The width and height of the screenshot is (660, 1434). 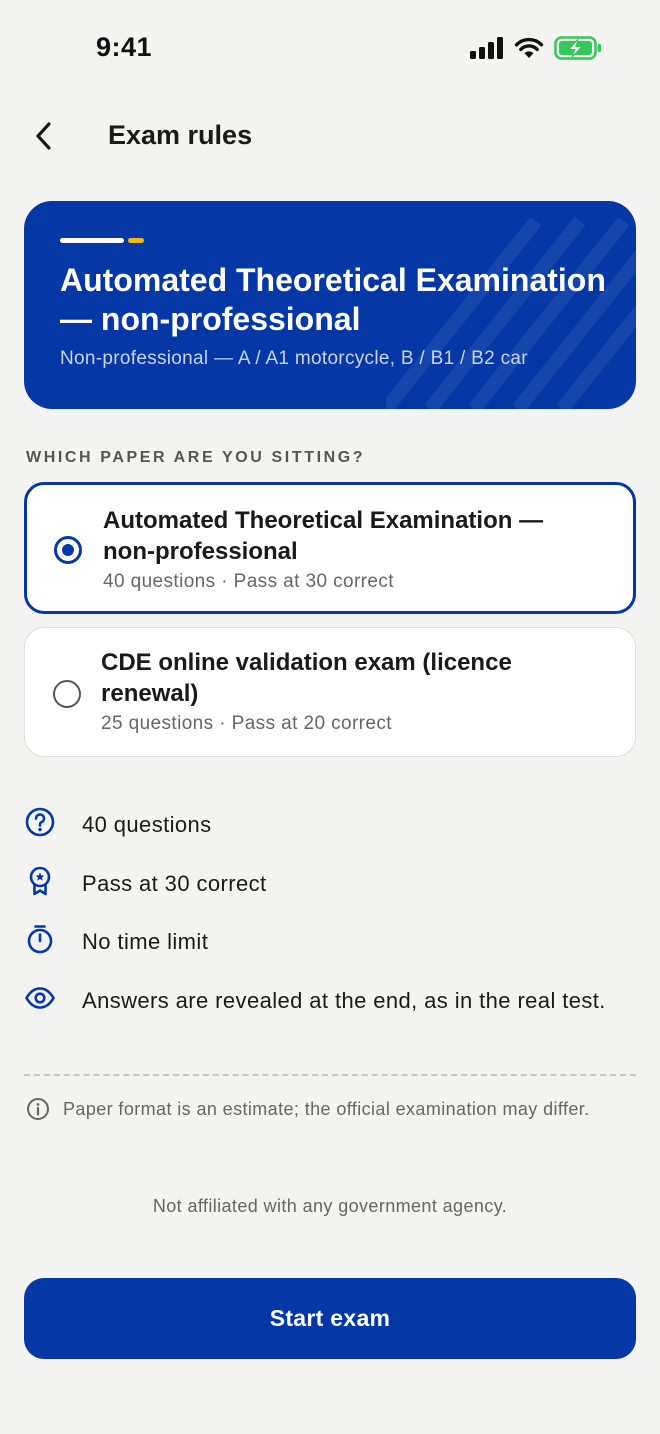 I want to click on rule-text: 40 questions, so click(x=147, y=824).